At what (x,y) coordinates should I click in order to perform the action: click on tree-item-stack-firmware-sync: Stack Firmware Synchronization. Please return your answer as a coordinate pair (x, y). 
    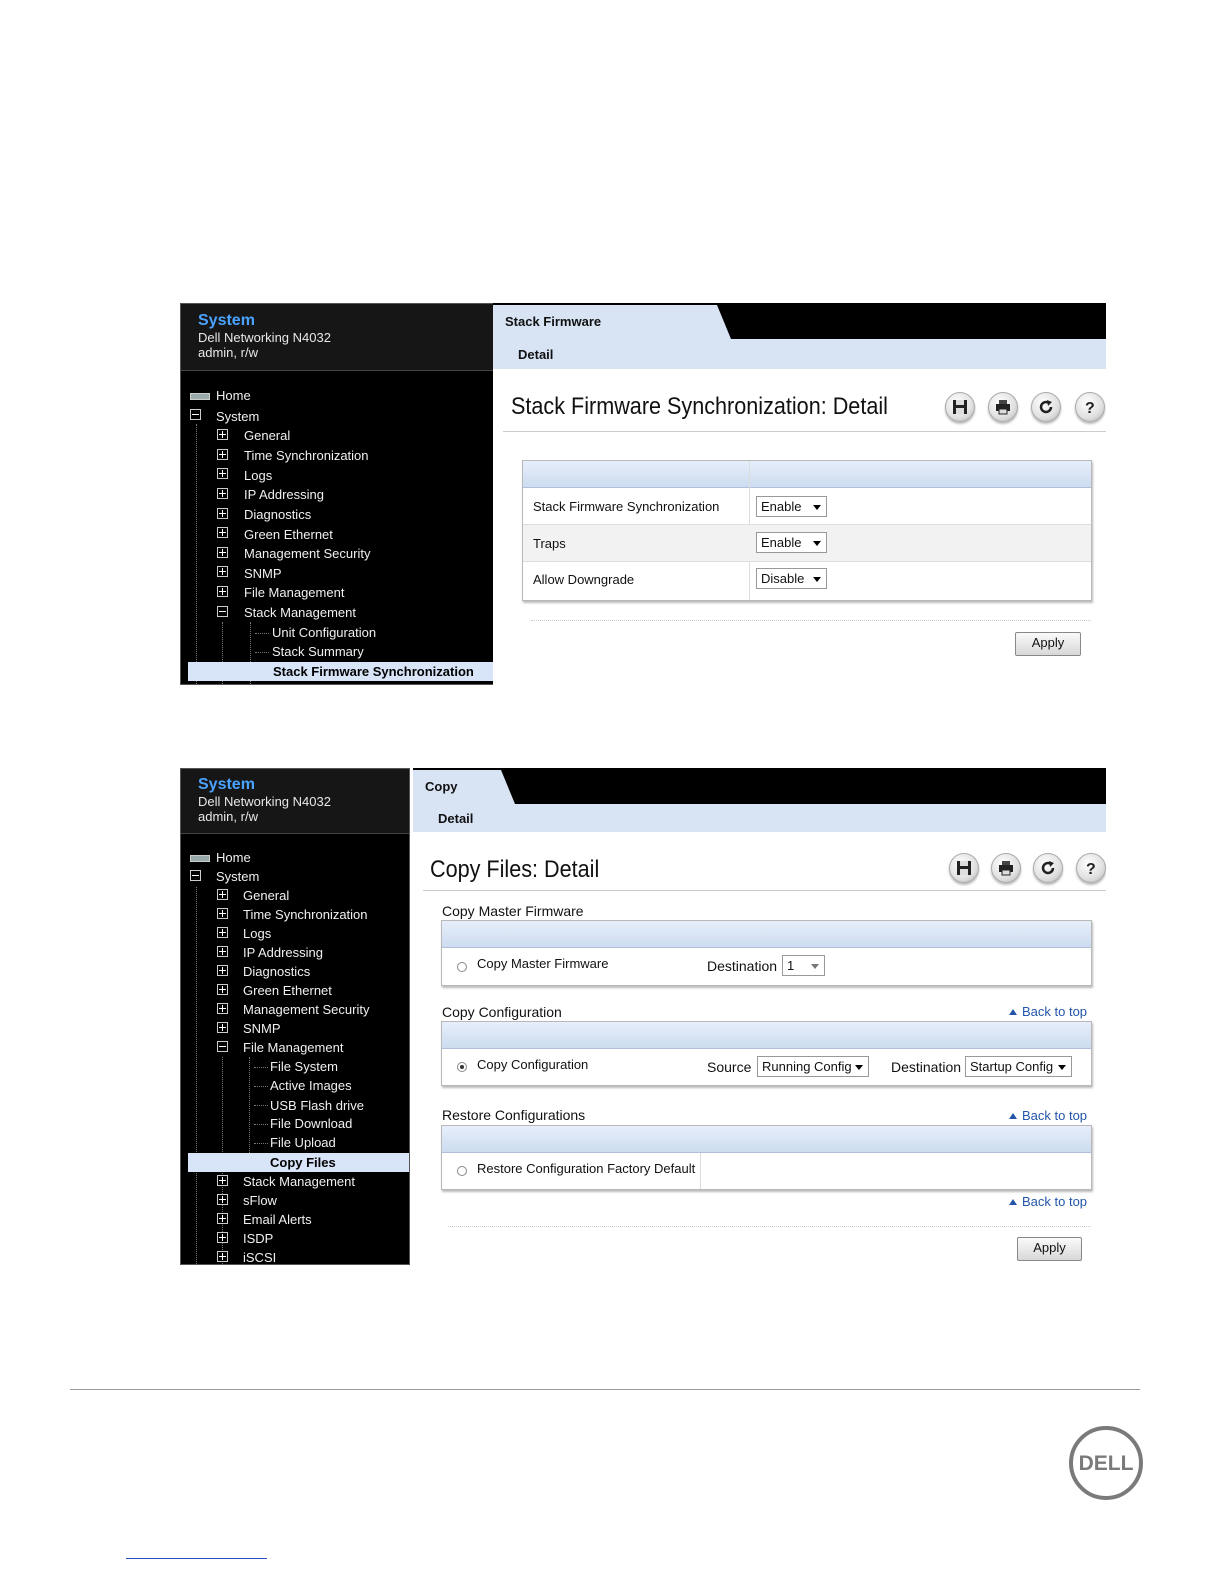
    Looking at the image, I should click on (340, 671).